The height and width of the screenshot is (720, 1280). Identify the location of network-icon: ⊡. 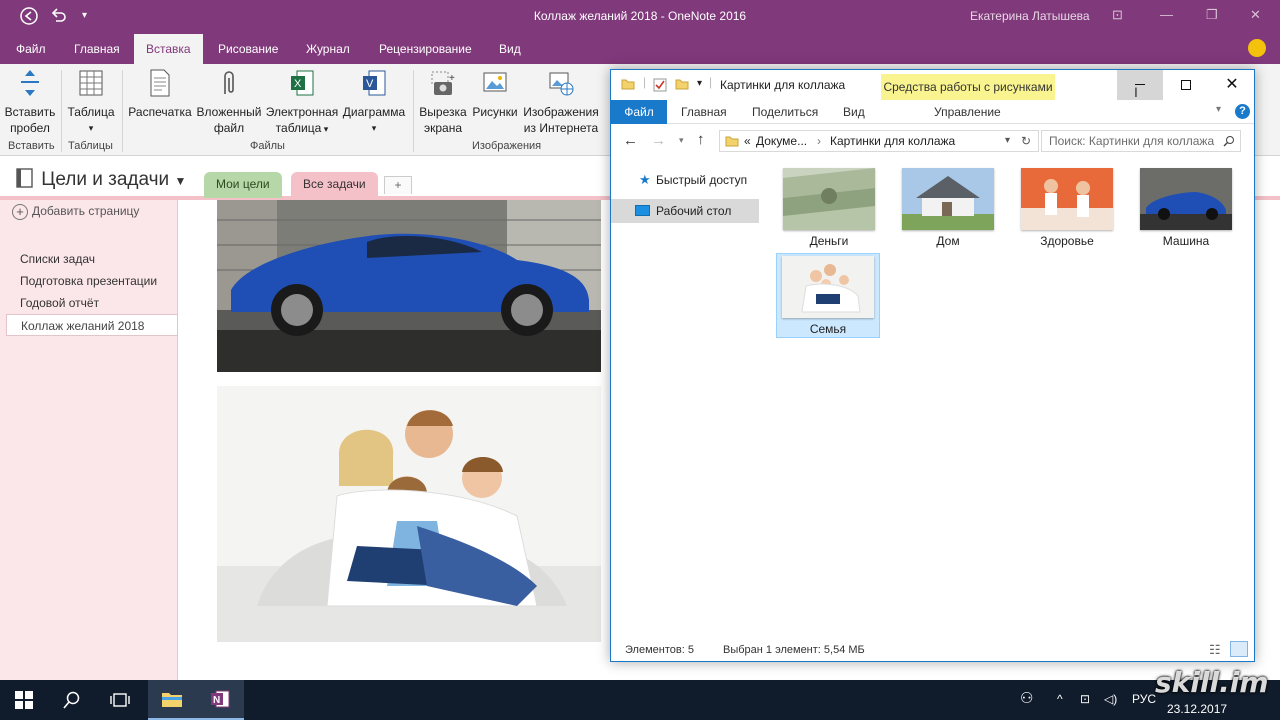
(1085, 699).